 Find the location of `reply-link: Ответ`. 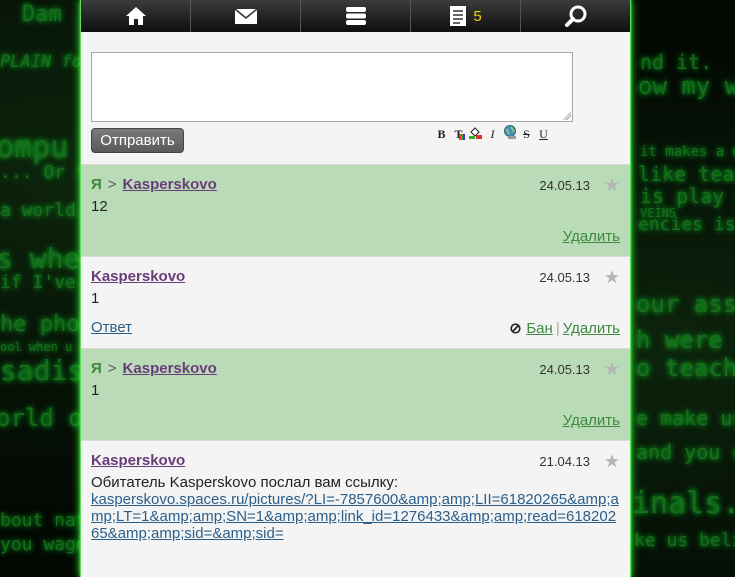

reply-link: Ответ is located at coordinates (111, 327).